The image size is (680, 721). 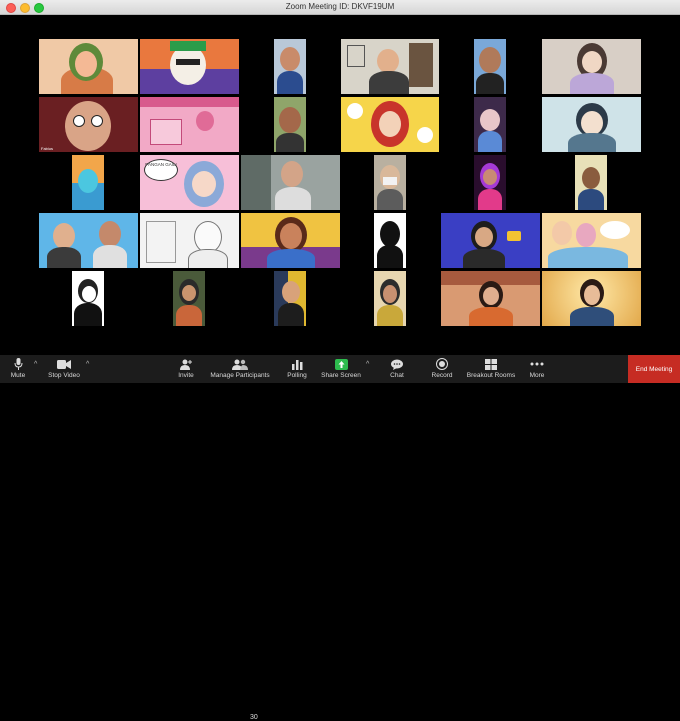 I want to click on chat-button: Chat, so click(x=397, y=369).